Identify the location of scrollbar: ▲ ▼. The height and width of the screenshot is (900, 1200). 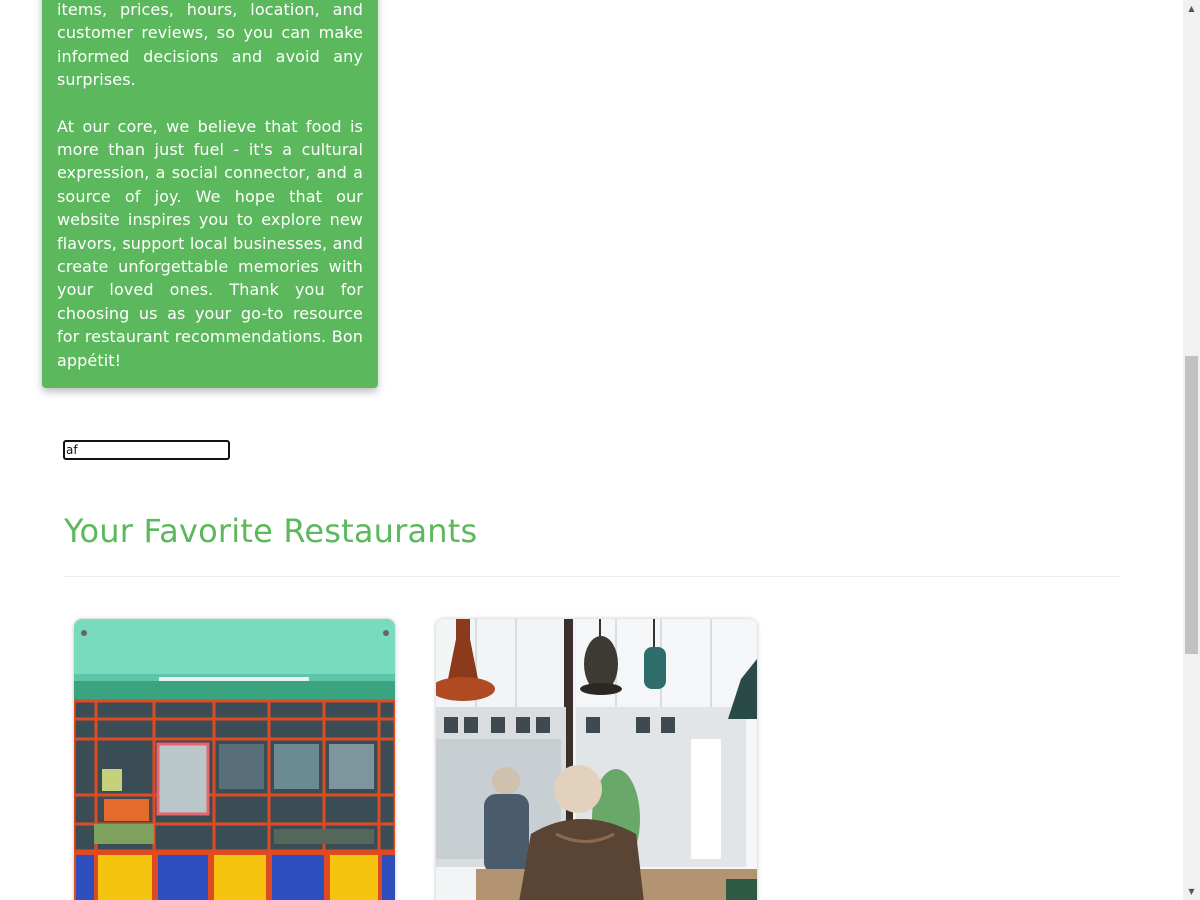
(1191, 450).